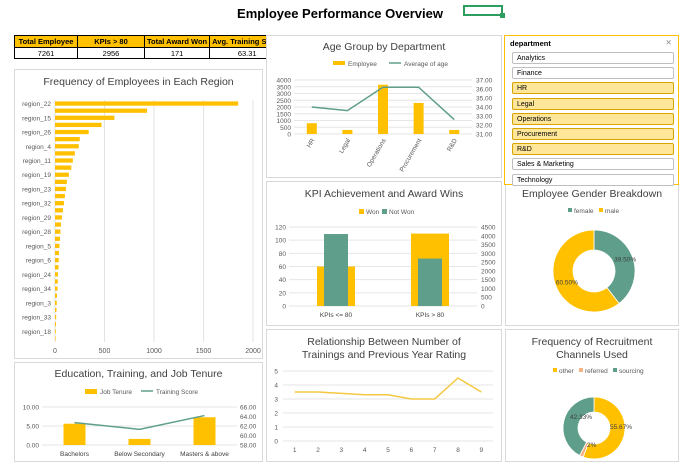 This screenshot has height=466, width=694. I want to click on legend-swatch-female, so click(570, 210).